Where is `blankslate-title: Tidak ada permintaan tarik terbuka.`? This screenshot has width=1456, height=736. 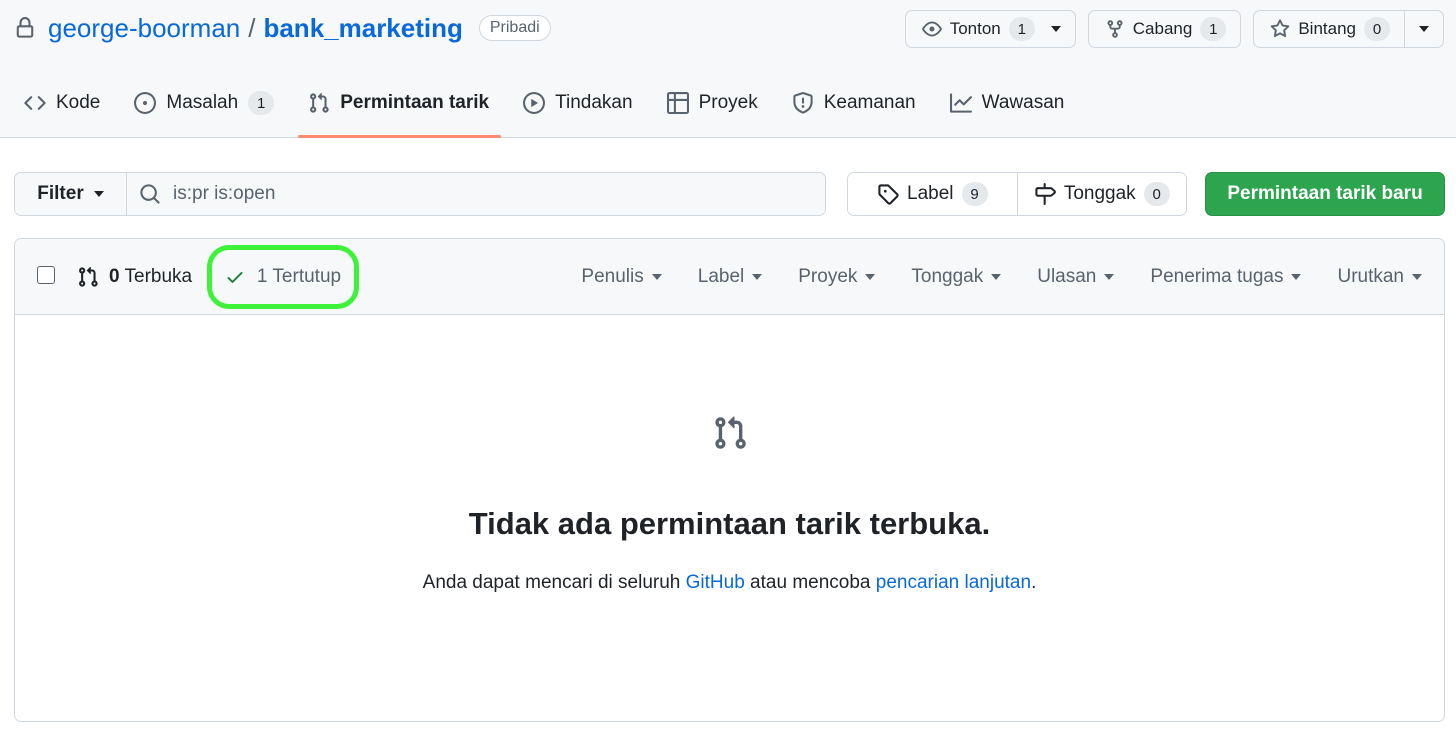 blankslate-title: Tidak ada permintaan tarik terbuka. is located at coordinates (729, 523).